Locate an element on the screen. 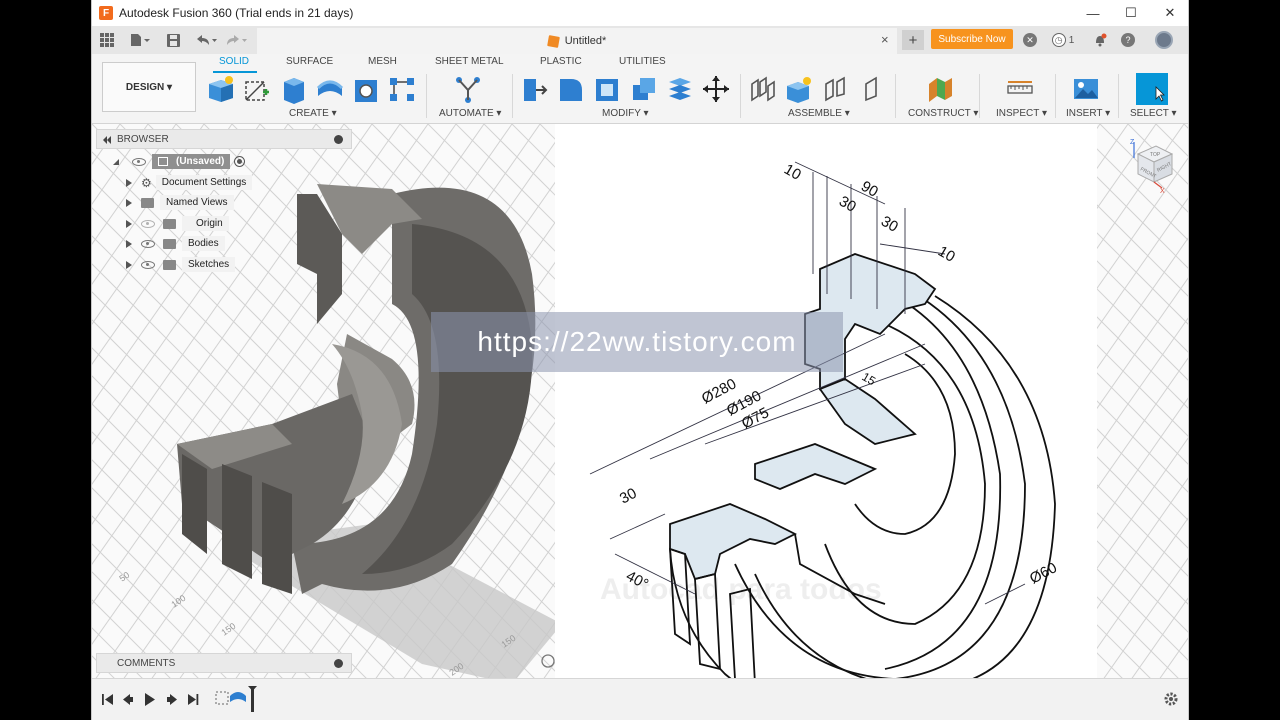 The width and height of the screenshot is (1280, 720). document-title: Untitled* is located at coordinates (585, 41).